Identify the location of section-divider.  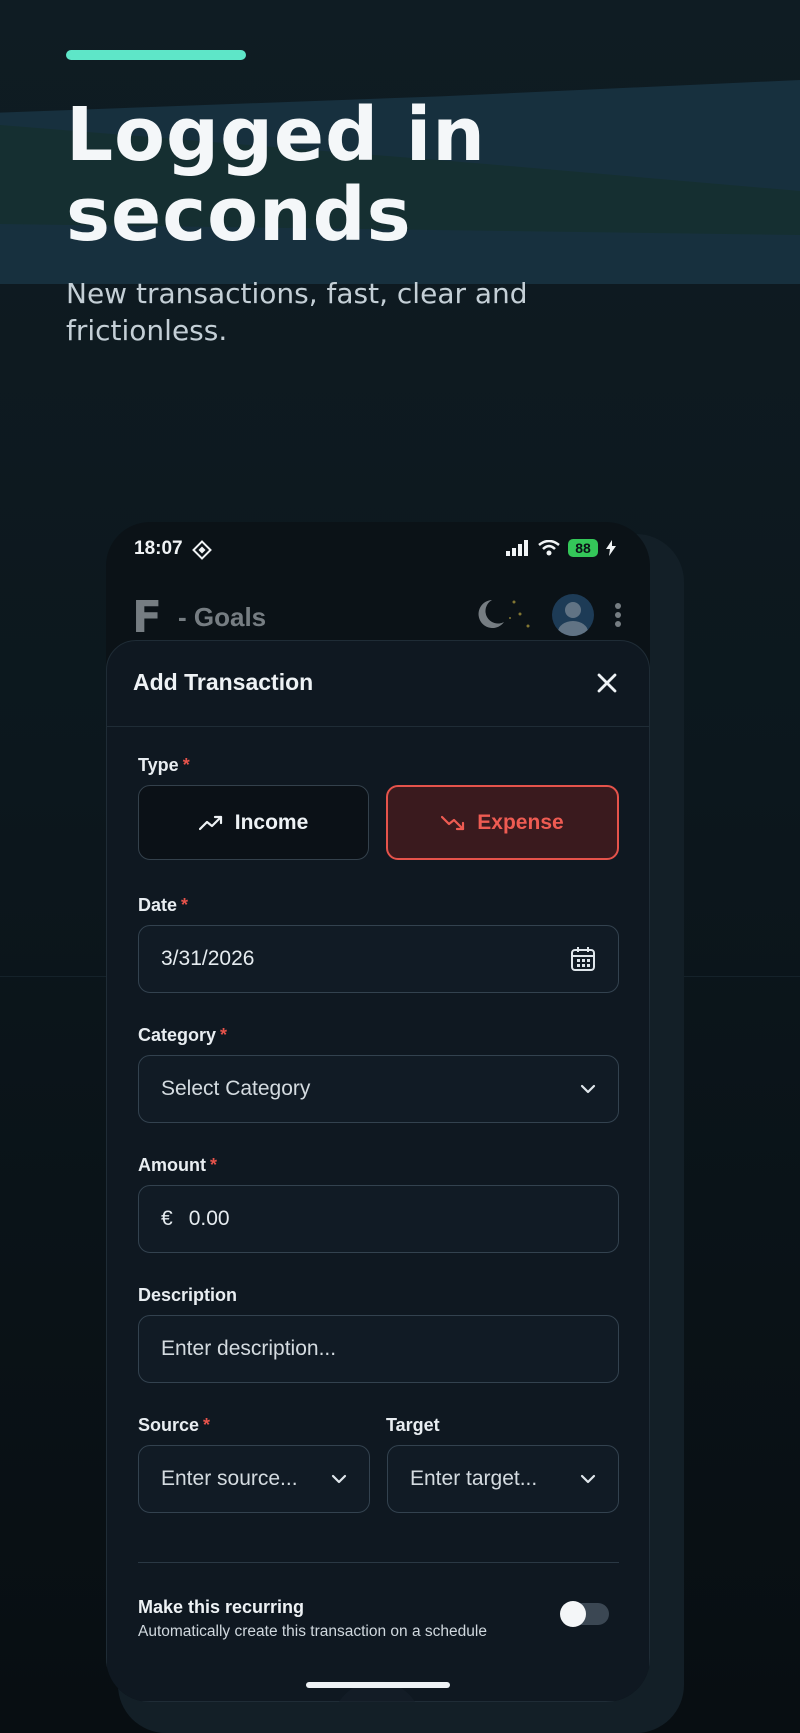
(378, 1562).